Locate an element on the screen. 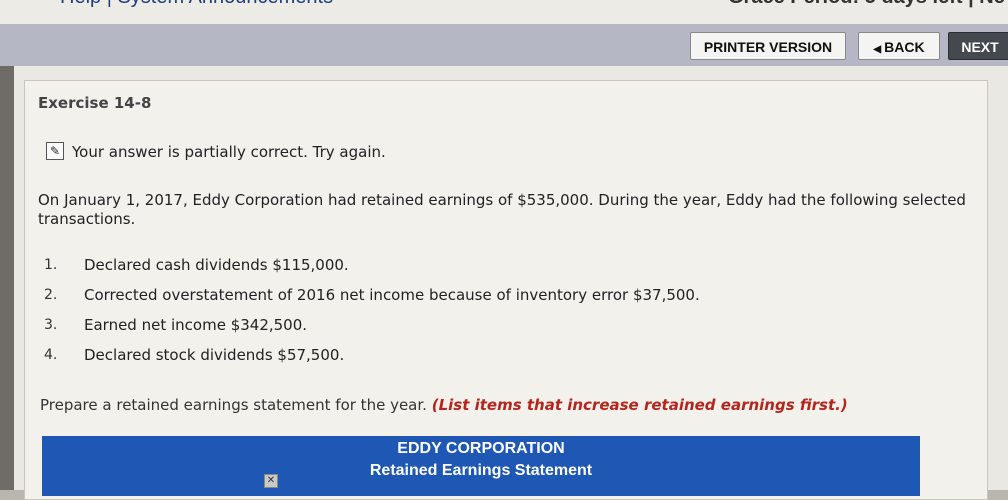  company-name: EDDY CORPORATION is located at coordinates (481, 448).